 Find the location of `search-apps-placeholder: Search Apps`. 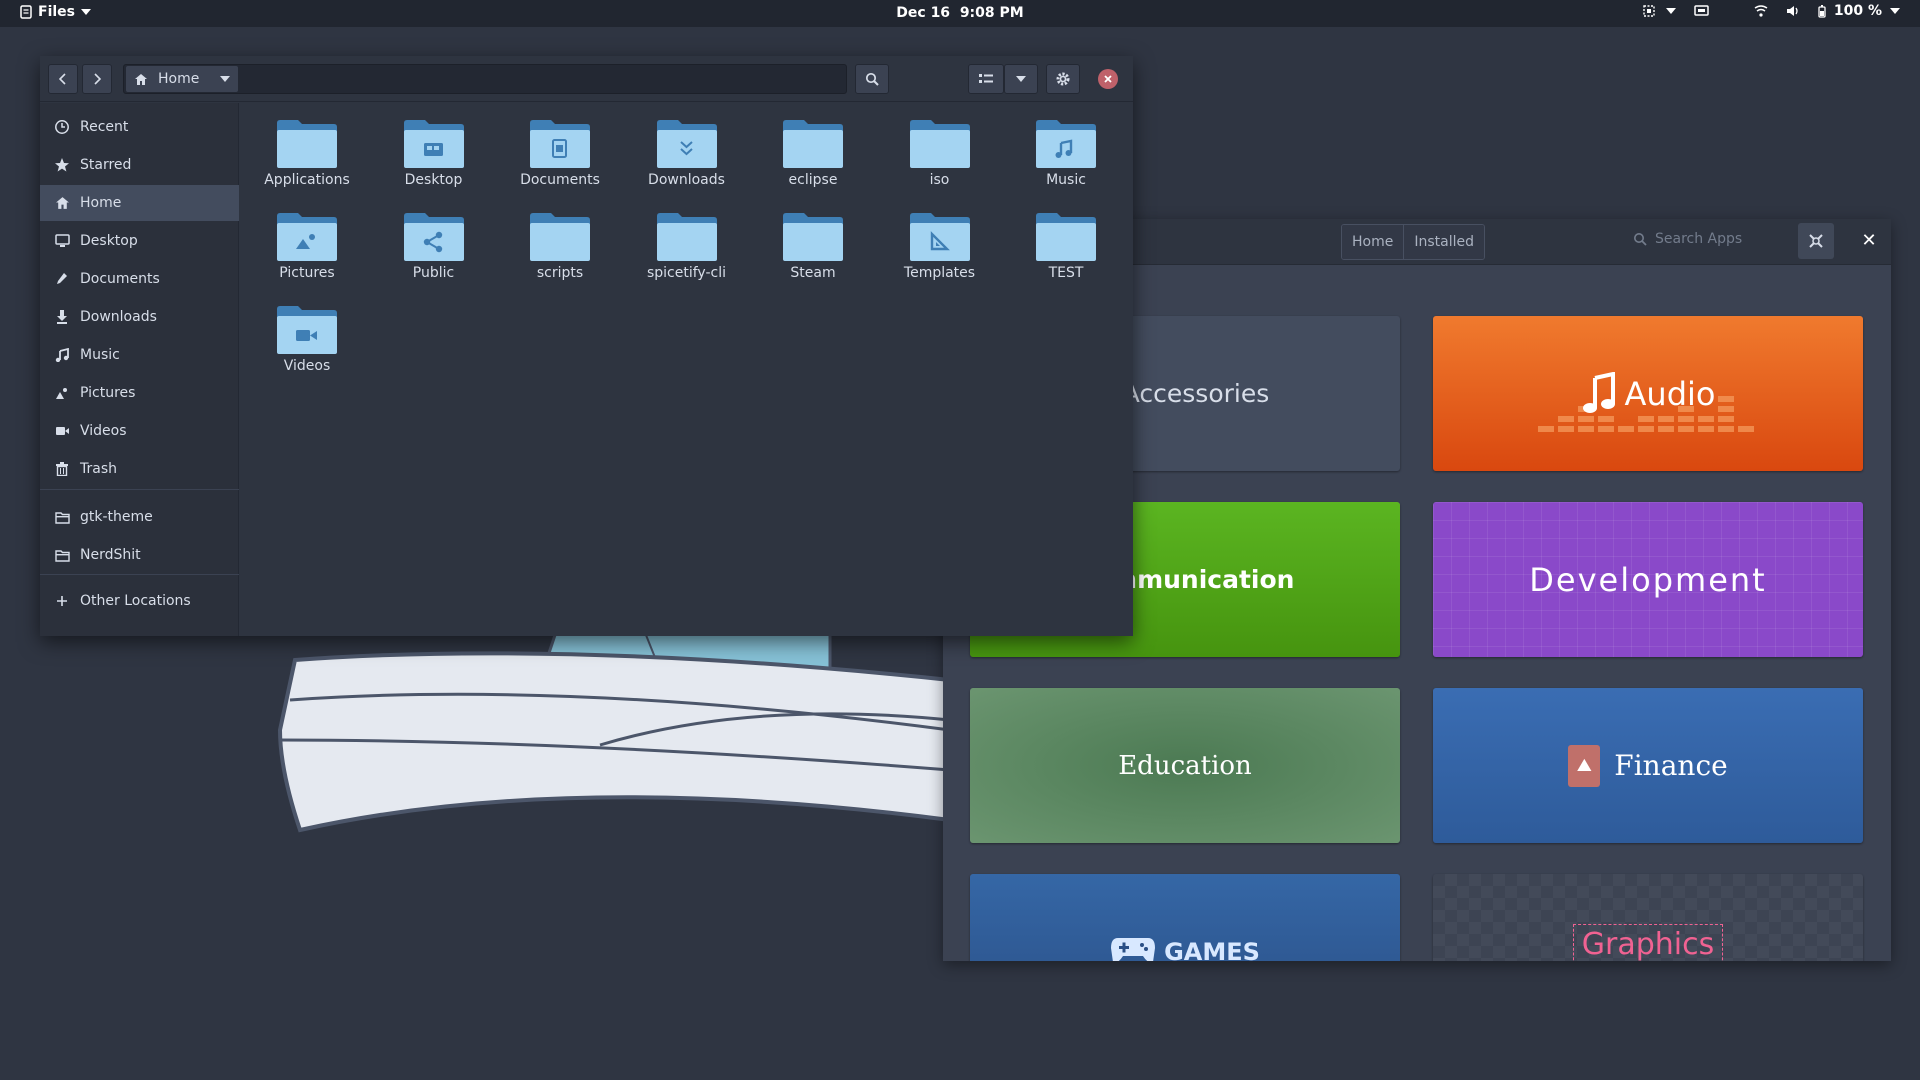

search-apps-placeholder: Search Apps is located at coordinates (1699, 239).